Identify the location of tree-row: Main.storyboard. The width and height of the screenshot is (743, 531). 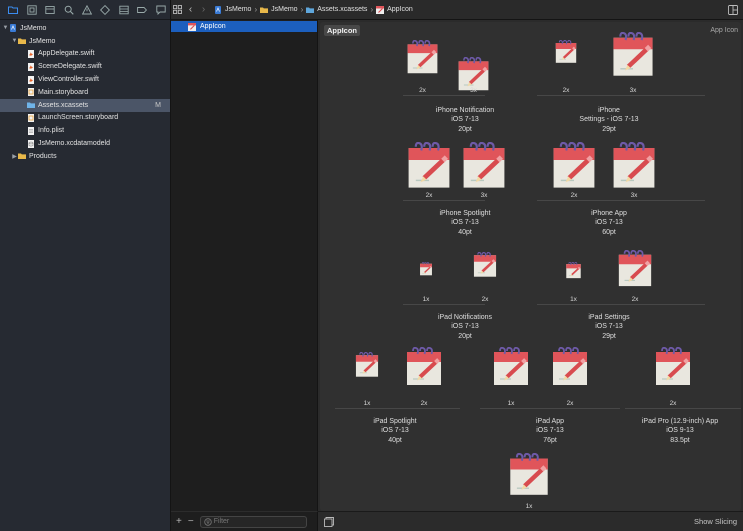
(85, 92).